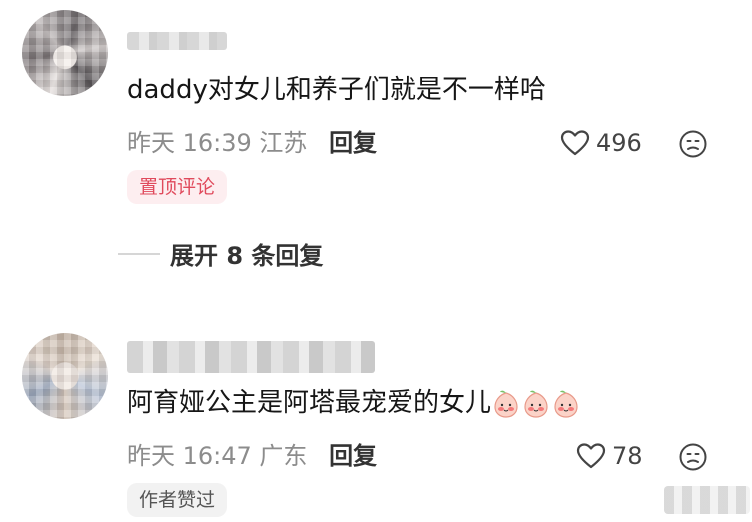 Image resolution: width=752 pixels, height=522 pixels. Describe the element at coordinates (217, 456) in the screenshot. I see `comment-time-location: 昨天 16:47 广东` at that location.